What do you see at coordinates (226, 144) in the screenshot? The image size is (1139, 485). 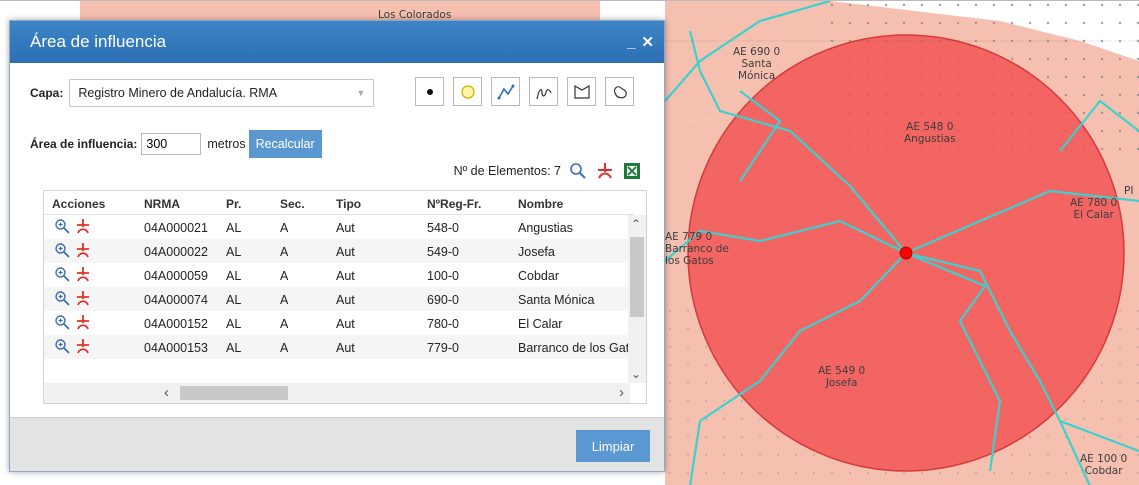 I see `units-label: metros` at bounding box center [226, 144].